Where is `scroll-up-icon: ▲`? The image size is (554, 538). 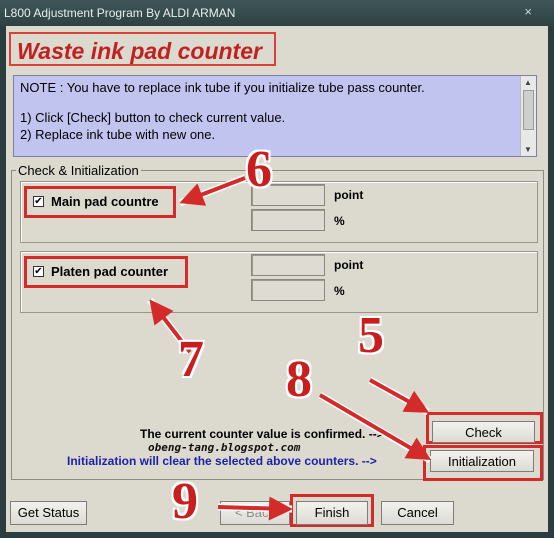
scroll-up-icon: ▲ is located at coordinates (528, 82).